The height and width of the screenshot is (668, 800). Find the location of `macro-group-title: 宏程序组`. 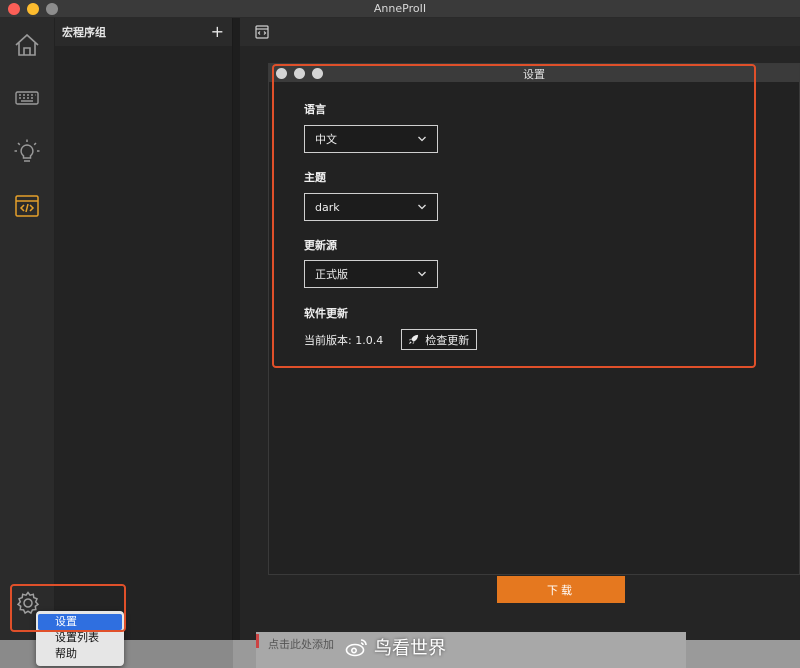

macro-group-title: 宏程序组 is located at coordinates (84, 32).